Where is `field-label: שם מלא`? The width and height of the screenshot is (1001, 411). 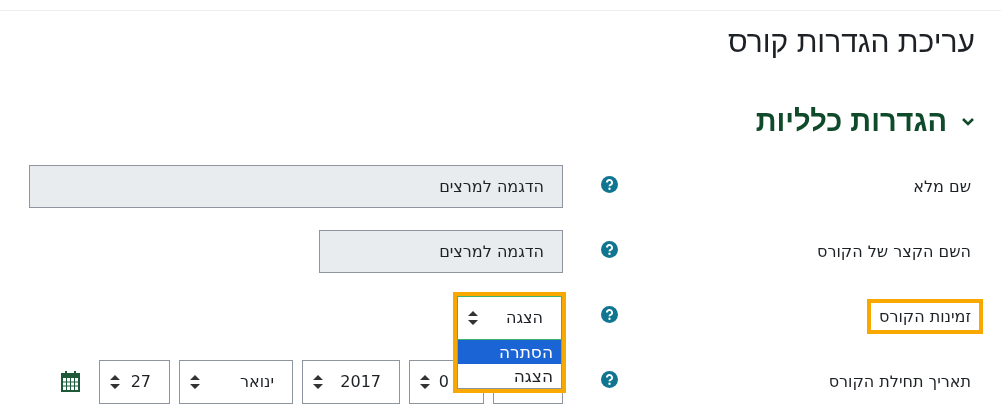 field-label: שם מלא is located at coordinates (942, 187).